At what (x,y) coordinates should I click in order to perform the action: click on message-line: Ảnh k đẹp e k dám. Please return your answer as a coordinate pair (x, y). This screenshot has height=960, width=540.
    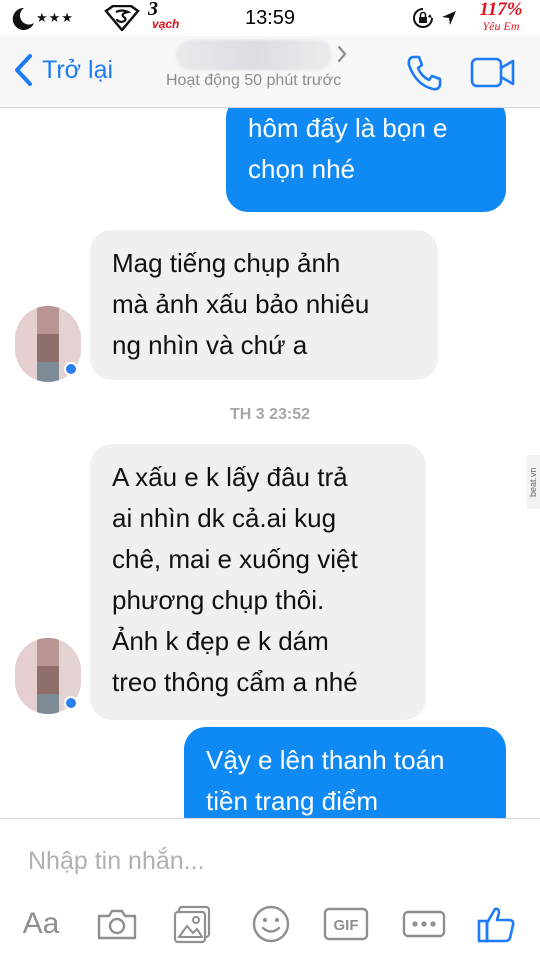
    Looking at the image, I should click on (220, 641).